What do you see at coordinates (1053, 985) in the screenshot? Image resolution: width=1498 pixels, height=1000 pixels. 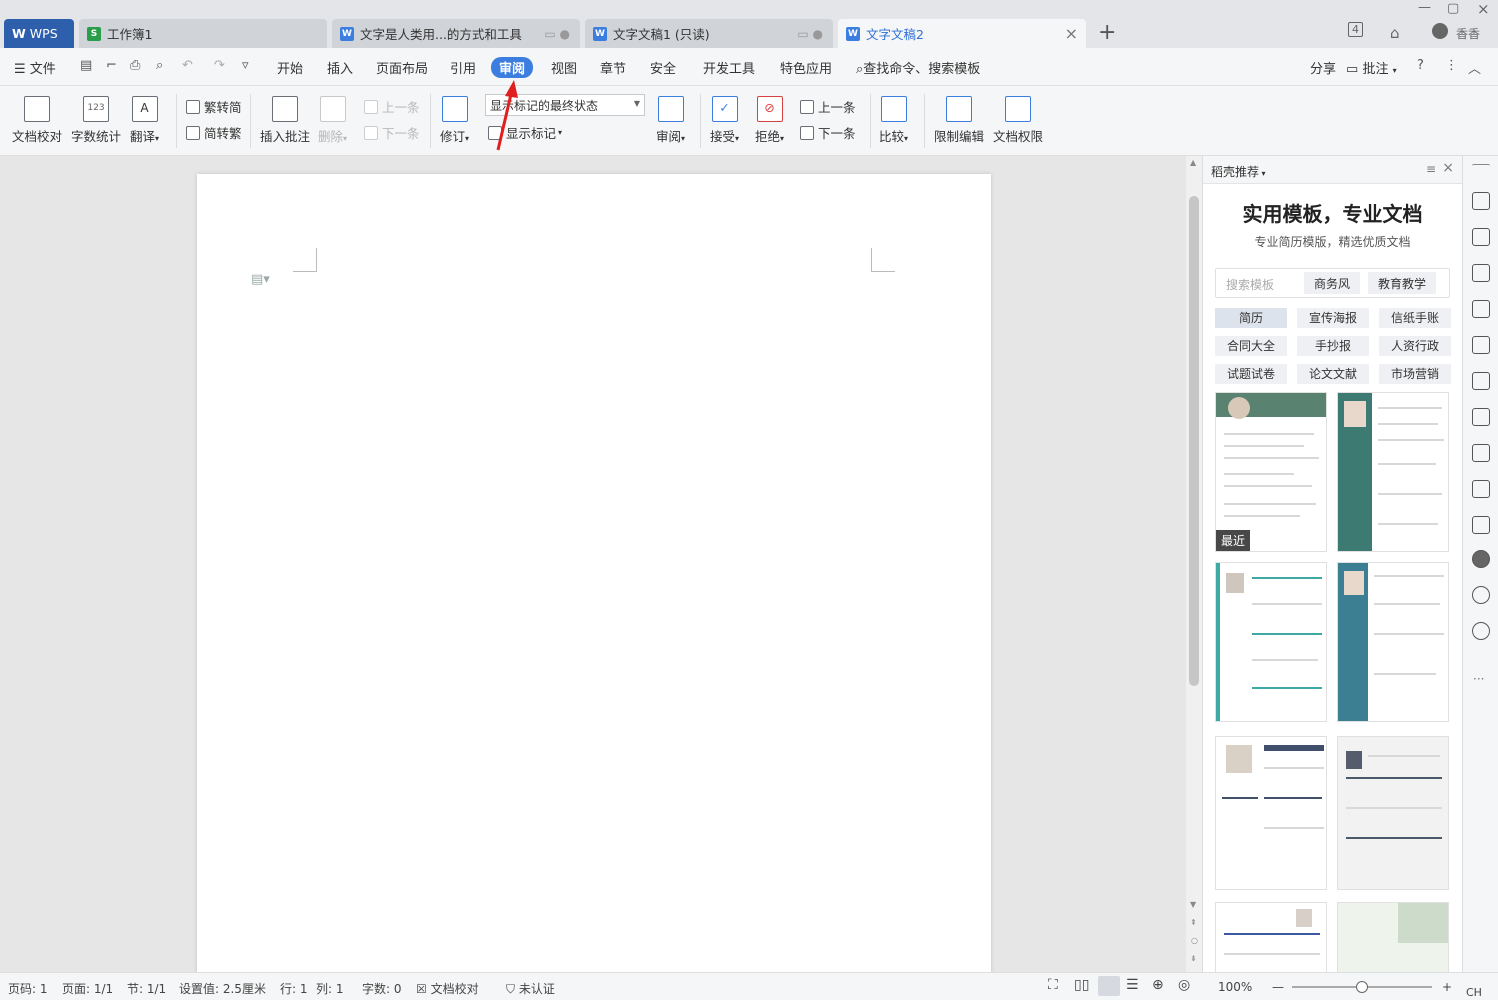 I see `fullscreen-icon: ⛶` at bounding box center [1053, 985].